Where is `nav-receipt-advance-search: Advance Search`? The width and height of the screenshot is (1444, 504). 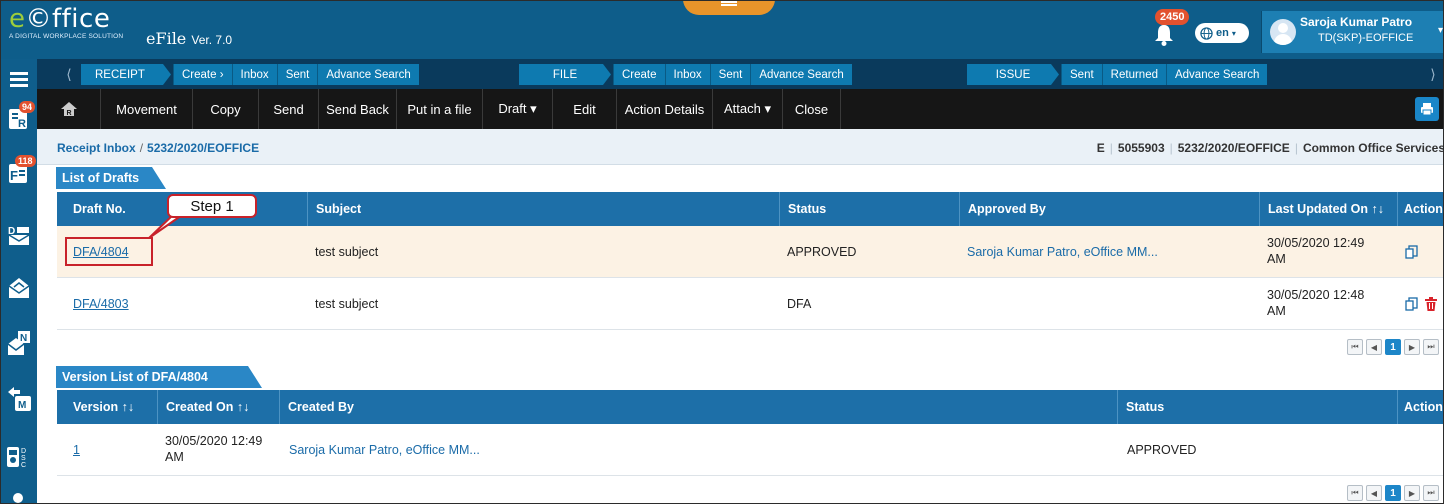
nav-receipt-advance-search: Advance Search is located at coordinates (368, 74).